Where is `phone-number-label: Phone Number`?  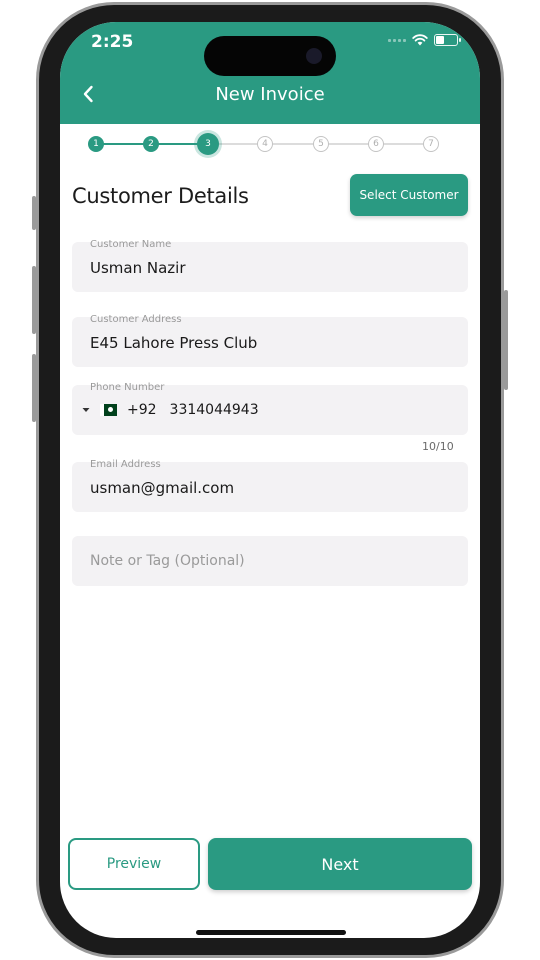 phone-number-label: Phone Number is located at coordinates (127, 387).